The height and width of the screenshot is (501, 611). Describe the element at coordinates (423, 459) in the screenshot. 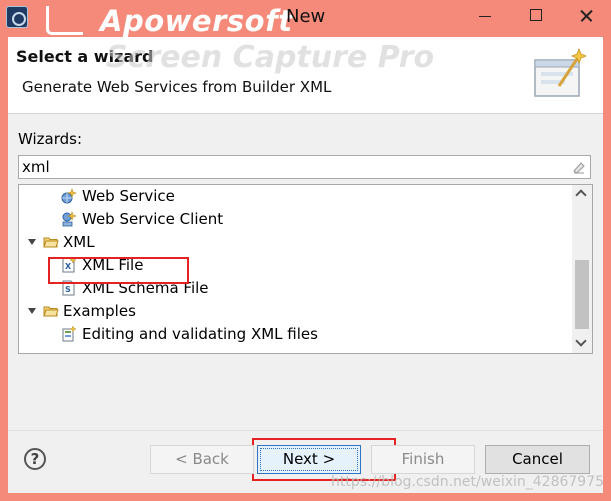

I see `finish-button: Finish` at that location.